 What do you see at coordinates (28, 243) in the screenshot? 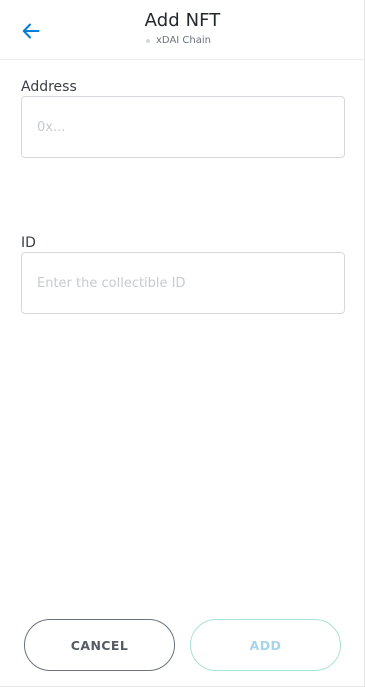
I see `id-label: ID` at bounding box center [28, 243].